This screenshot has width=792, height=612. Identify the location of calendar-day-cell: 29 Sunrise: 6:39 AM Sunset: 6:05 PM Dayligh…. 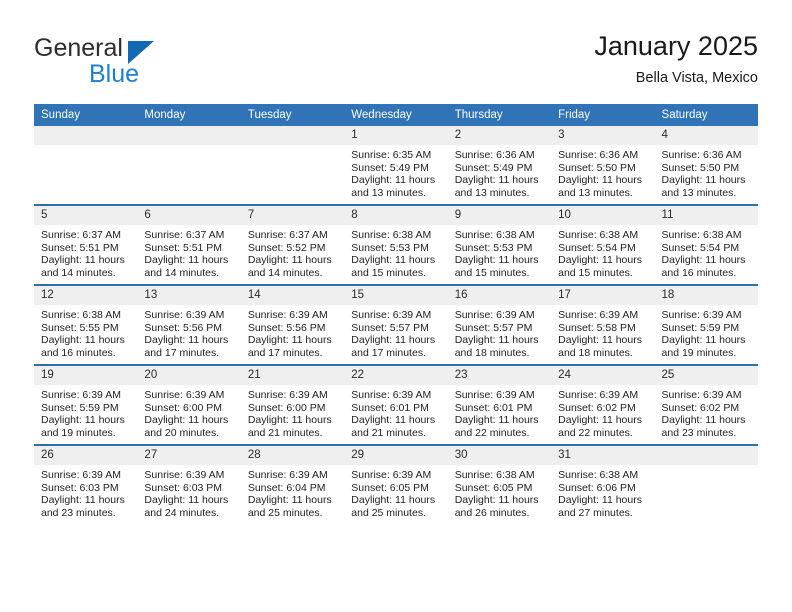
(396, 484).